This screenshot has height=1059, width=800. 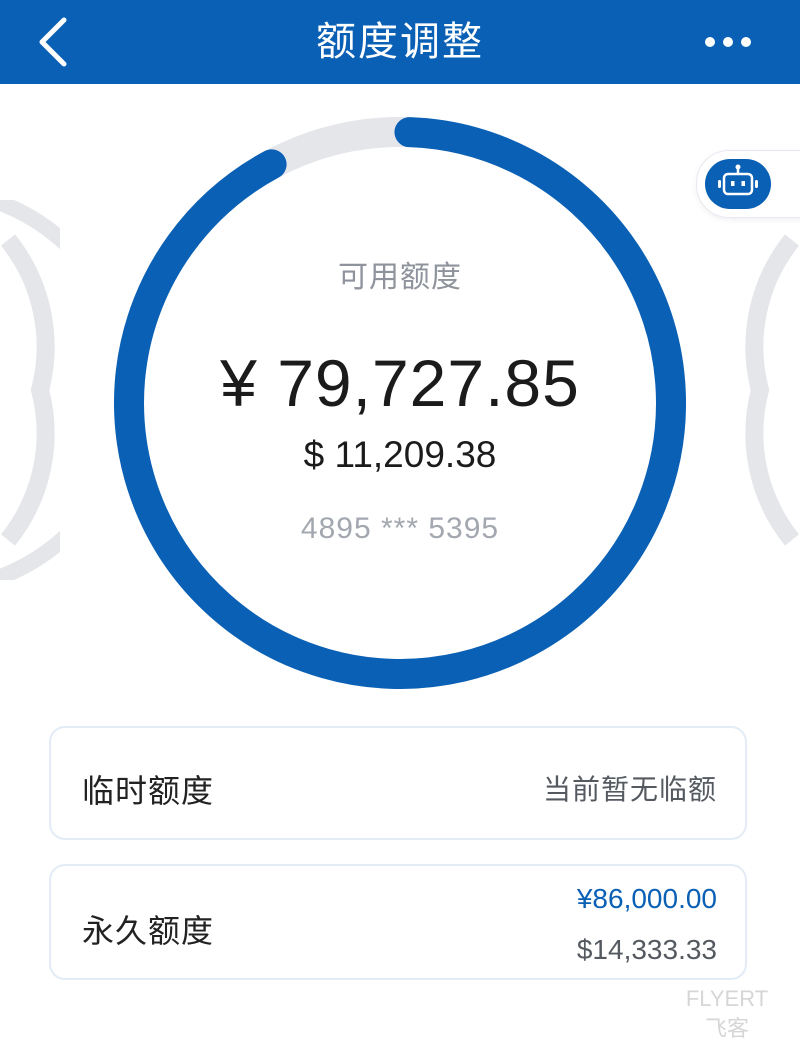 What do you see at coordinates (726, 1028) in the screenshot?
I see `watermark-line2: 飞客` at bounding box center [726, 1028].